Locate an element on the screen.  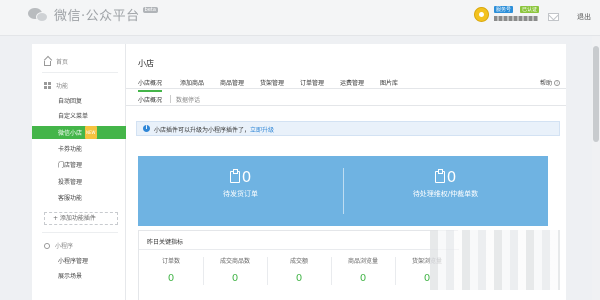
notice-text: 小店插件可以升级为小程序插件了，立即升级 is located at coordinates (214, 129).